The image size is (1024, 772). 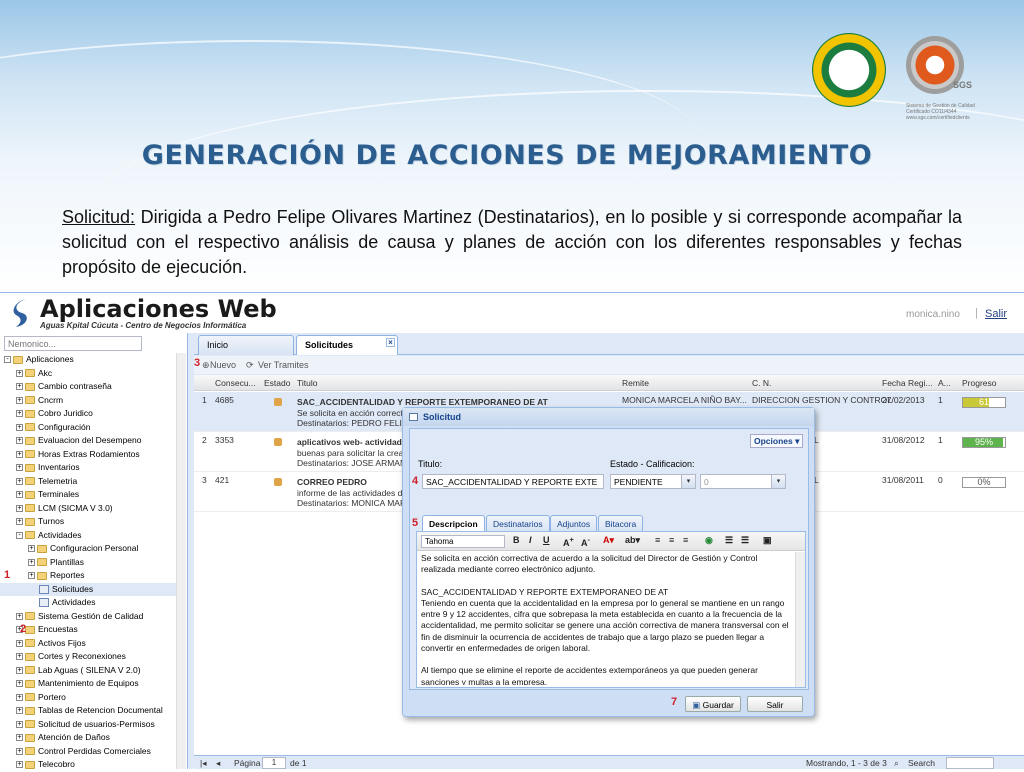 What do you see at coordinates (743, 481) in the screenshot?
I see `calificacion-select: 0 ▾` at bounding box center [743, 481].